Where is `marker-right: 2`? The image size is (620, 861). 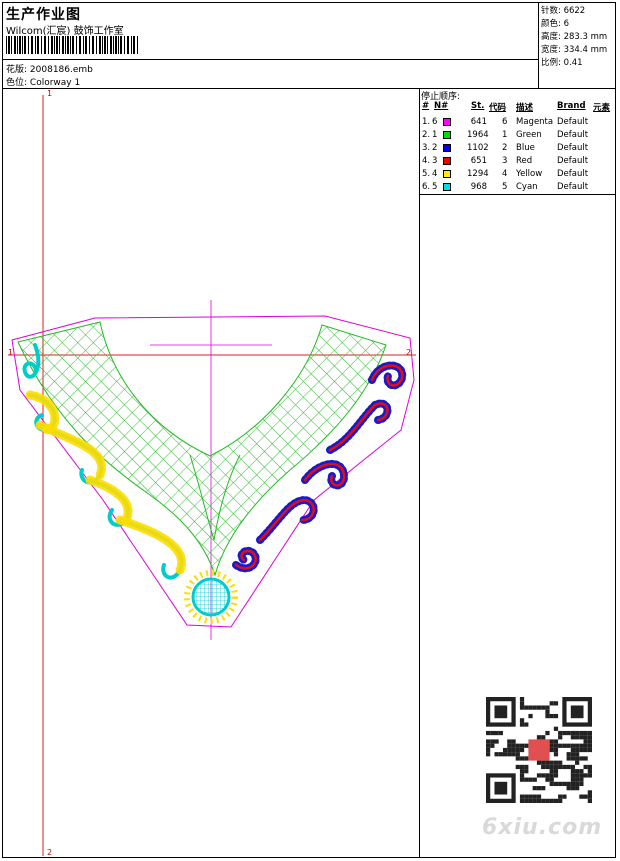 marker-right: 2 is located at coordinates (409, 352).